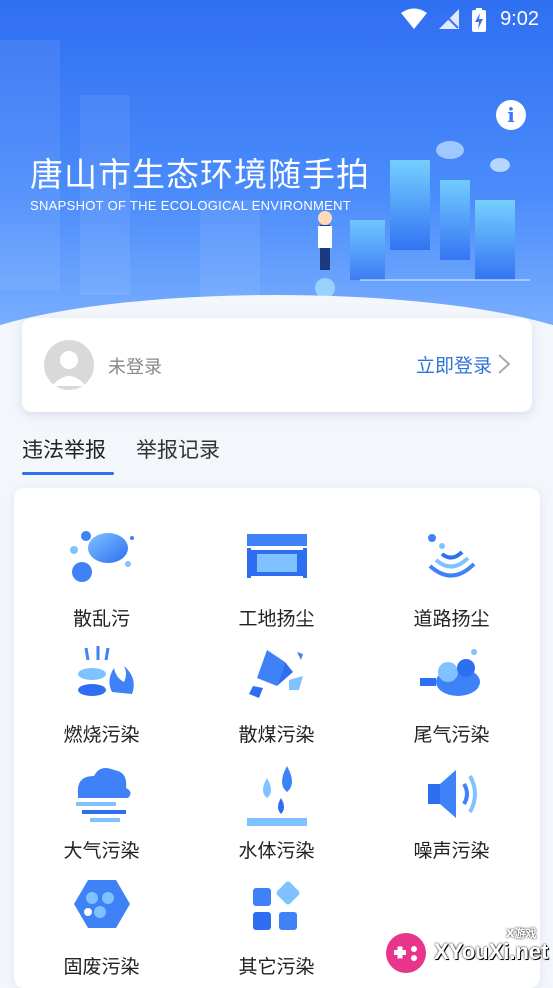 The image size is (553, 988). I want to click on category-label: 道路扬尘, so click(451, 619).